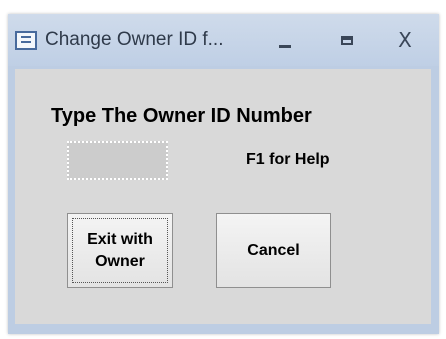 The width and height of the screenshot is (446, 339). I want to click on owner-id-input, so click(117, 160).